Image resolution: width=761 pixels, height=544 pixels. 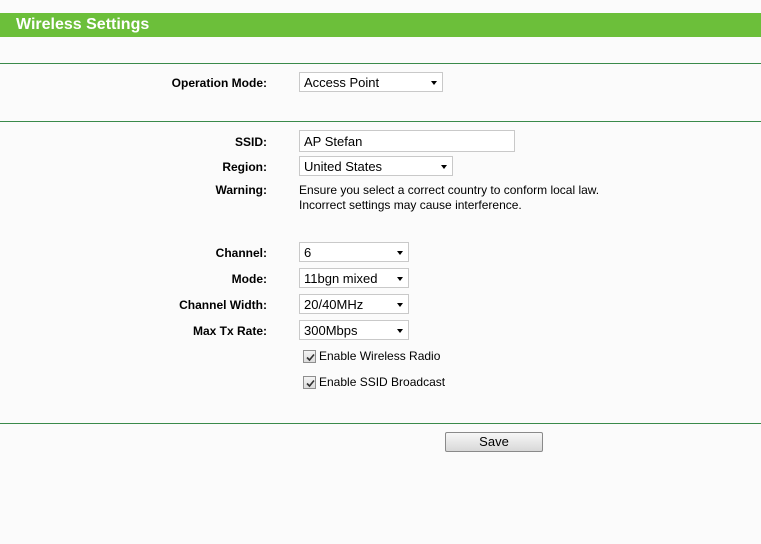 I want to click on warning-label: Warning:, so click(x=241, y=190).